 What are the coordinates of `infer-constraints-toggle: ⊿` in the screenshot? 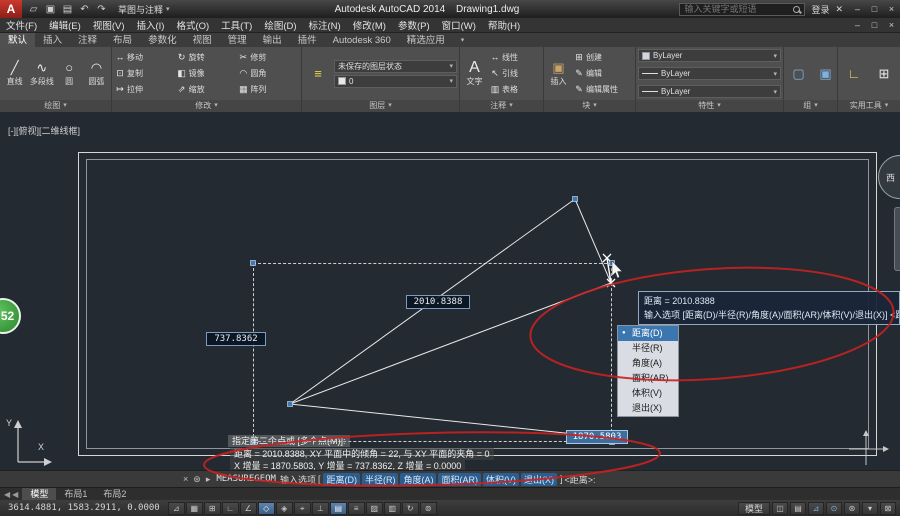 It's located at (176, 508).